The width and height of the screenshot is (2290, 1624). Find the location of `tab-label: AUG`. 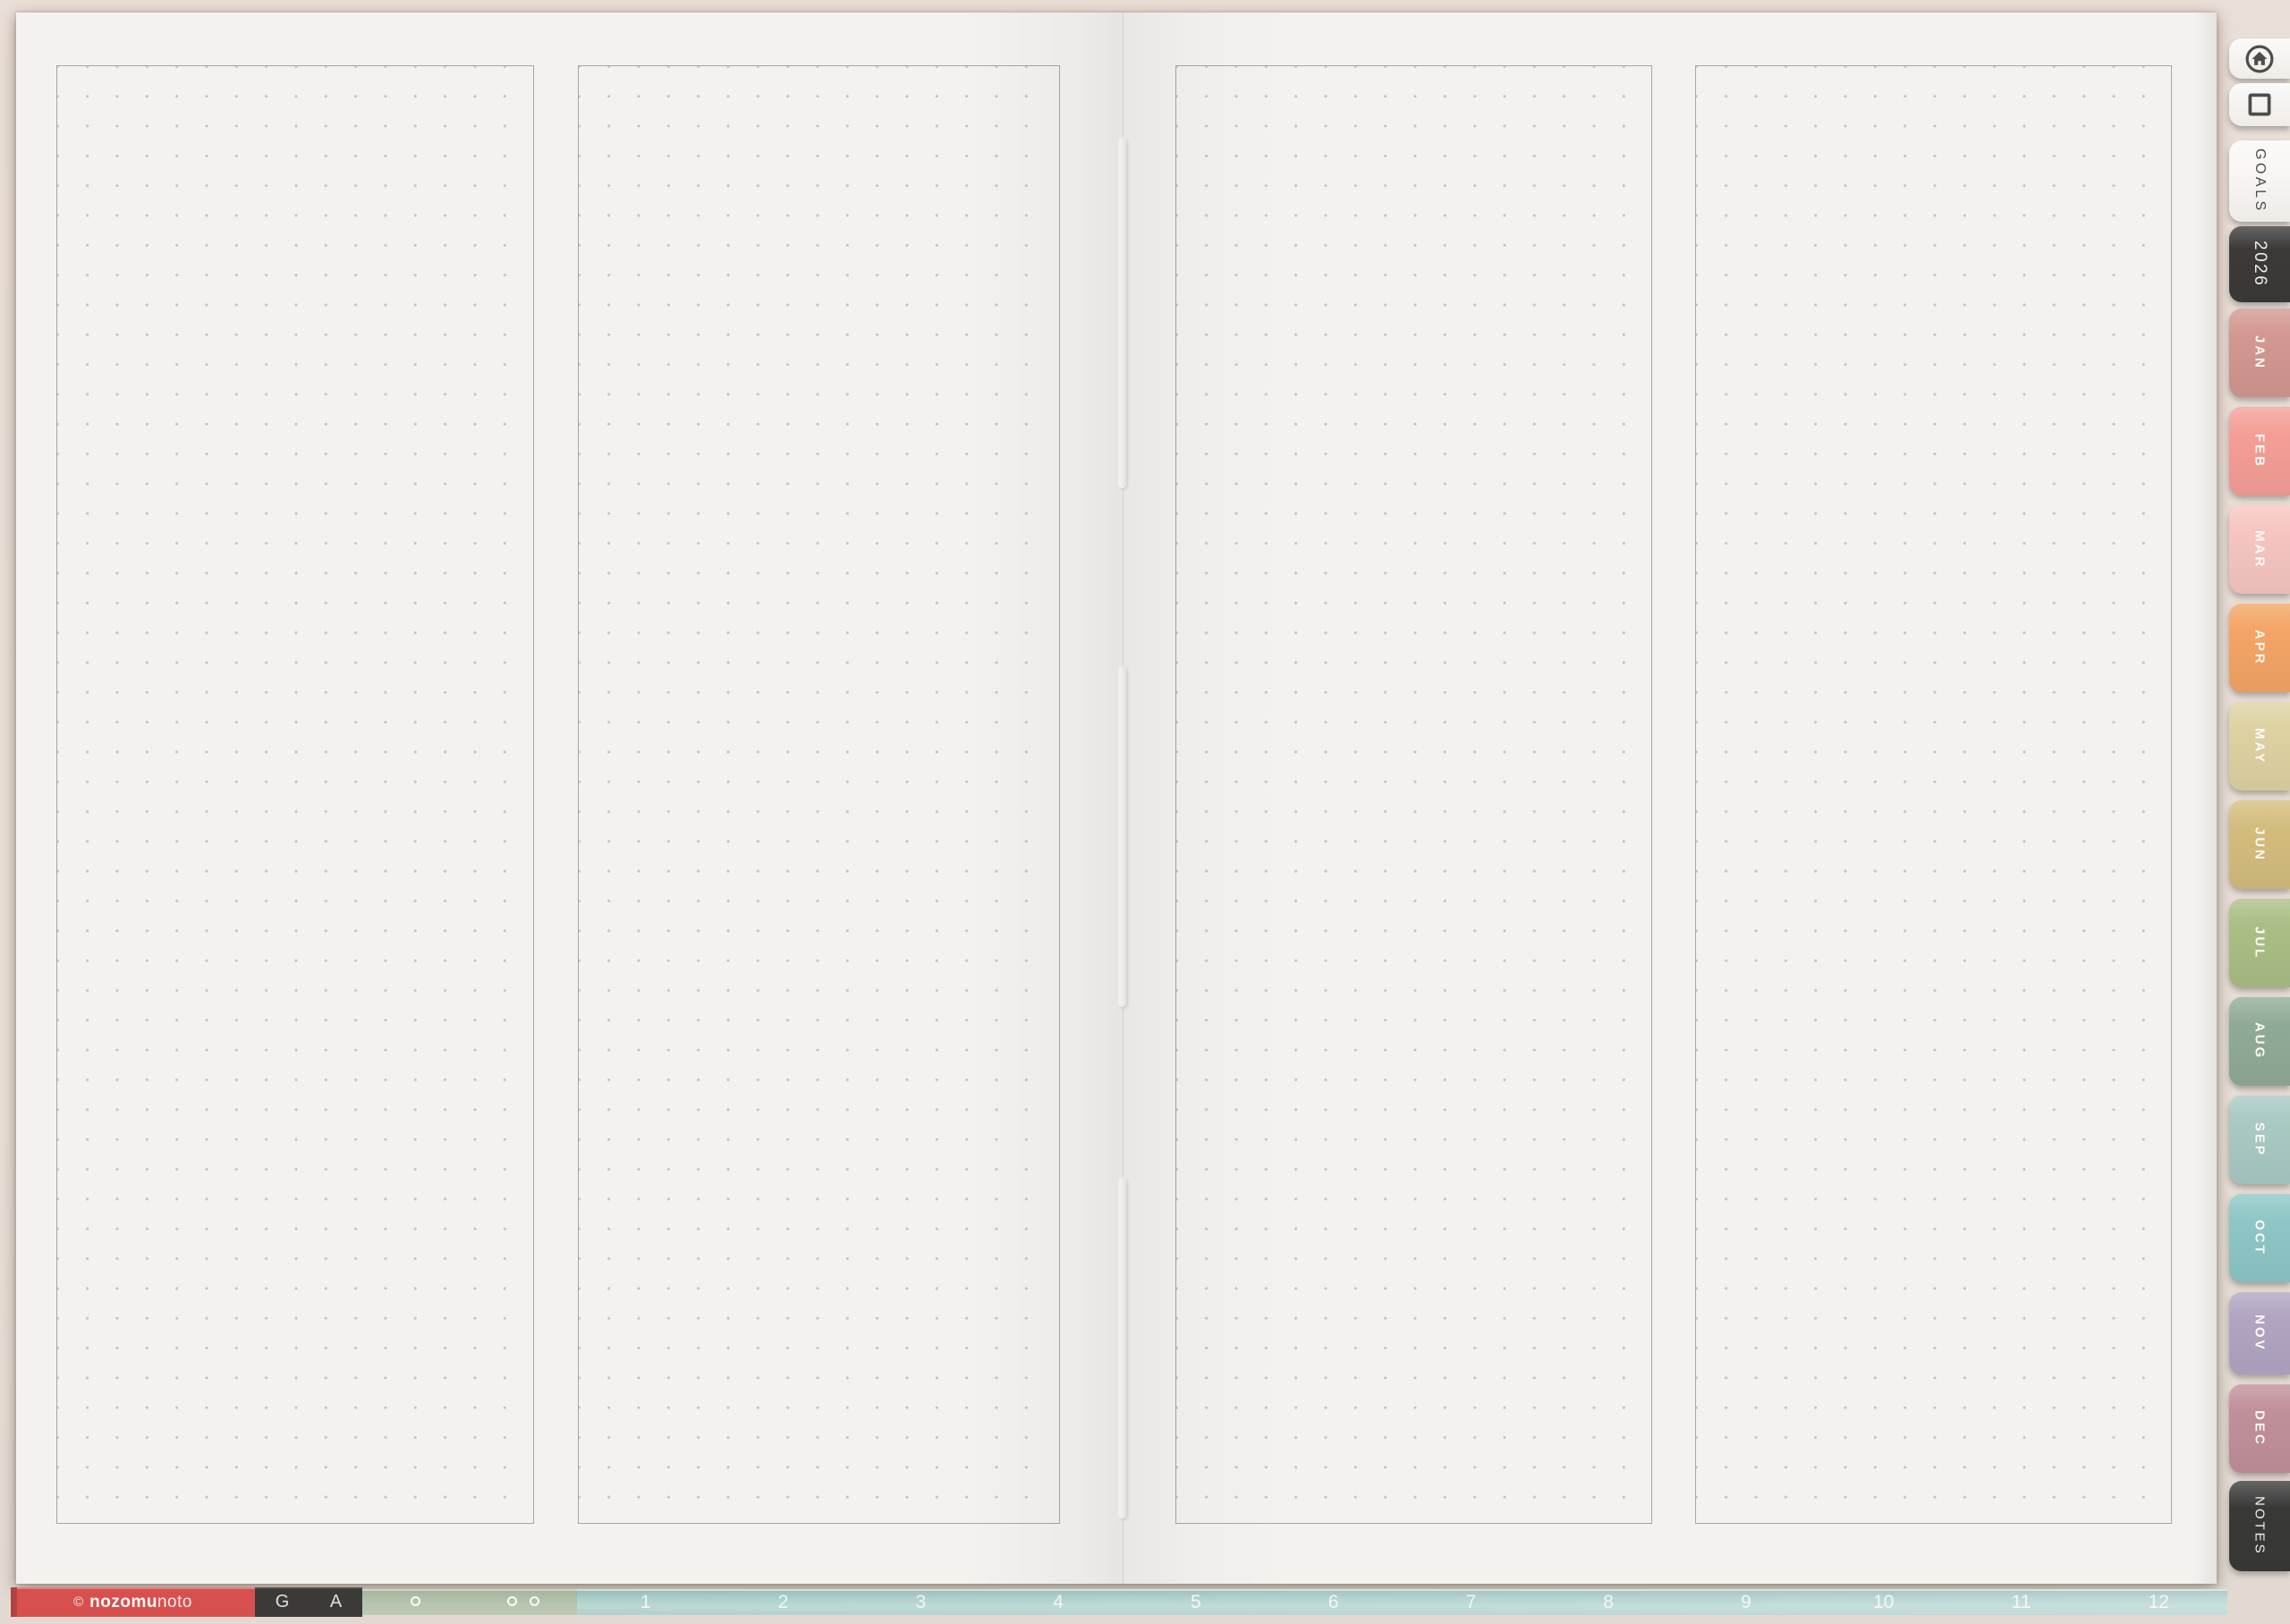

tab-label: AUG is located at coordinates (2260, 1041).